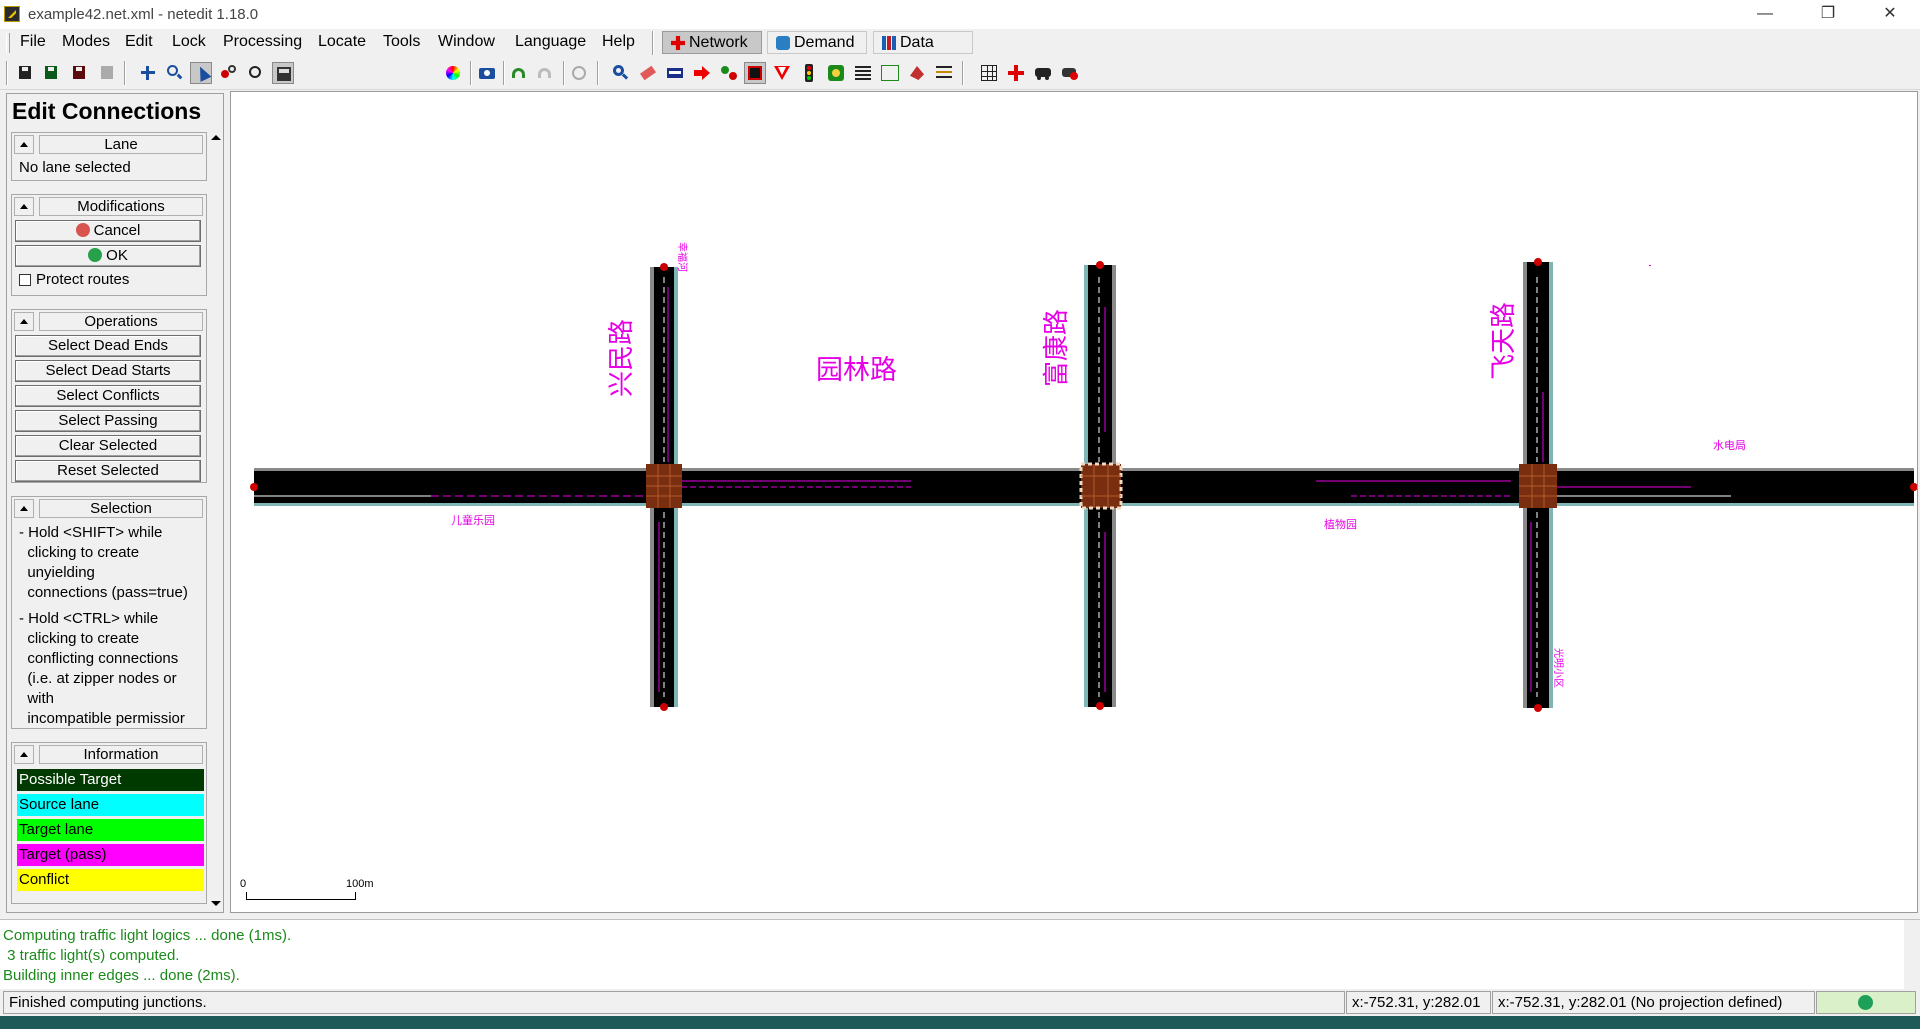  What do you see at coordinates (989, 73) in the screenshot?
I see `grid-icon` at bounding box center [989, 73].